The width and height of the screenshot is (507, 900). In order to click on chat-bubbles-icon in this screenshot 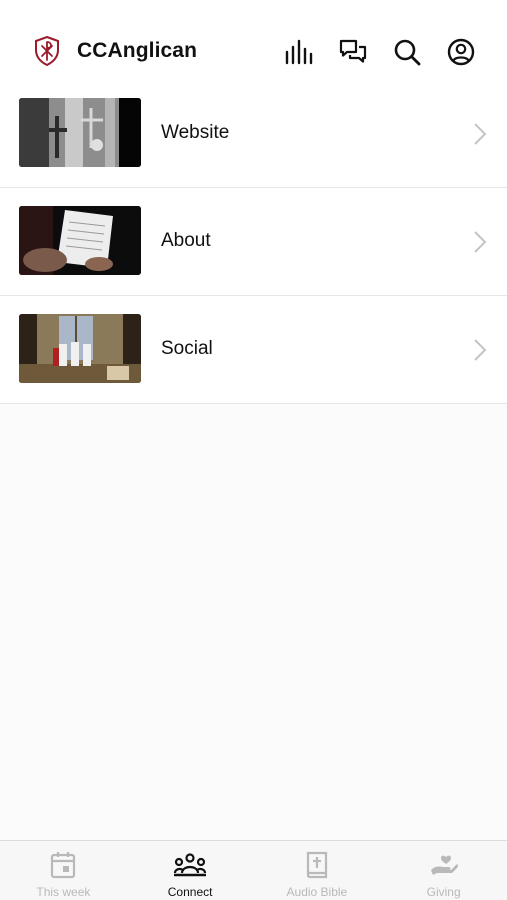, I will do `click(353, 51)`.